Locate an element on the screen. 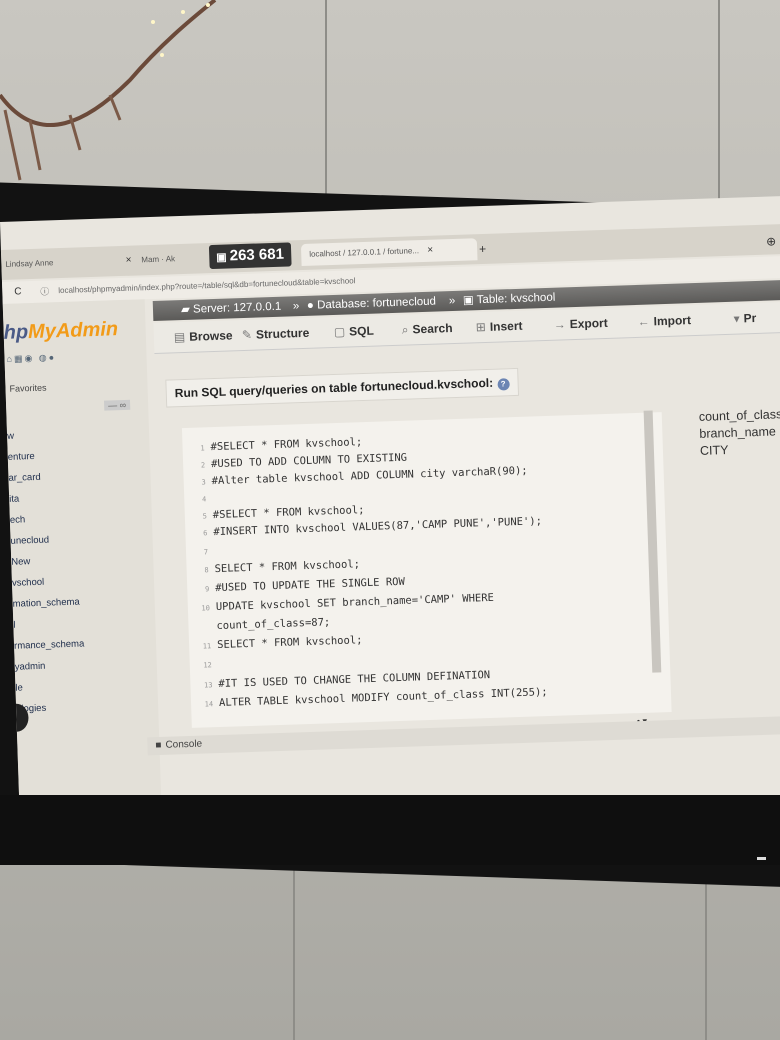 Image resolution: width=780 pixels, height=1040 pixels. insert-icon: ⊞ is located at coordinates (481, 327).